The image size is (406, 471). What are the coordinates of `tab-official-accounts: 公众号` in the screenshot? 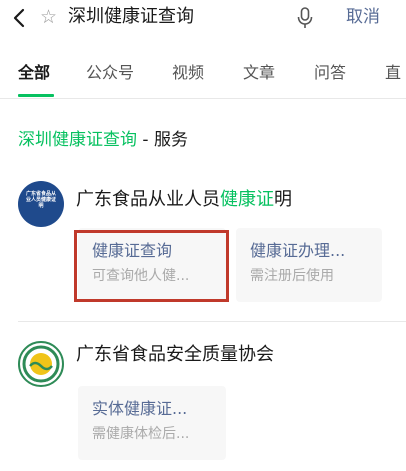 It's located at (110, 73).